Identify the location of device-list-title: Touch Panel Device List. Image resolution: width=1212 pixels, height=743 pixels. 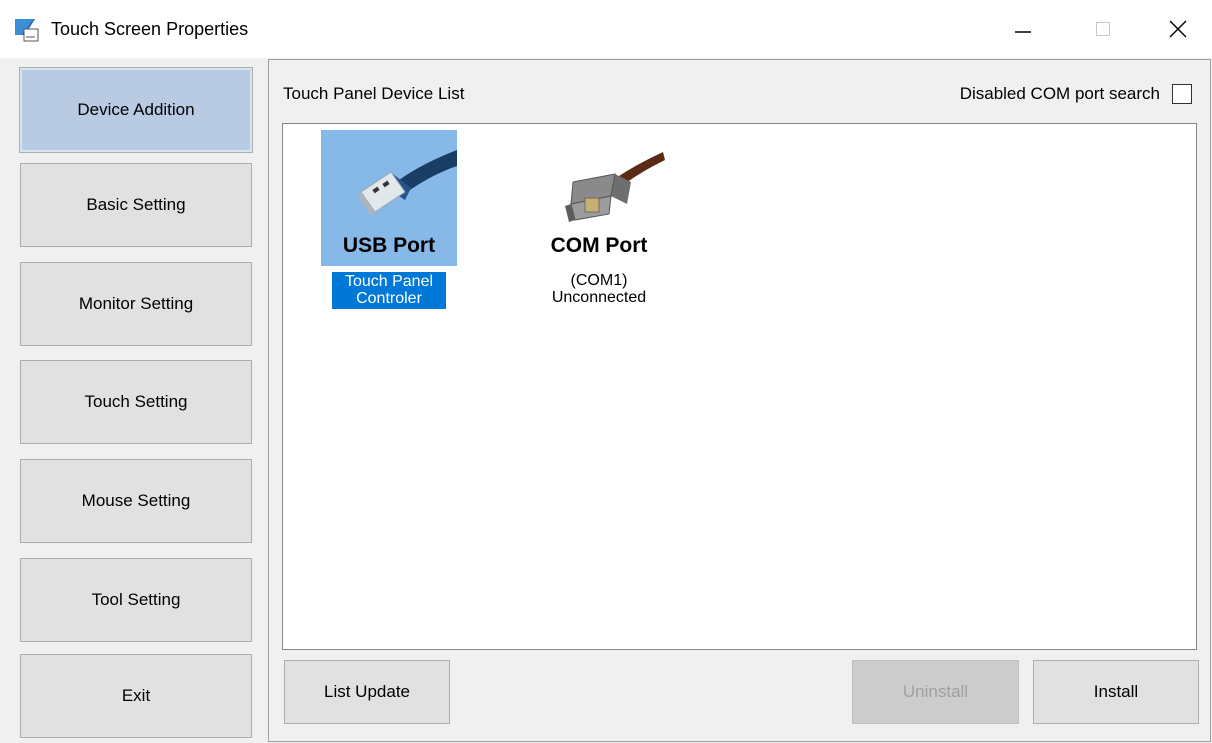
(374, 93).